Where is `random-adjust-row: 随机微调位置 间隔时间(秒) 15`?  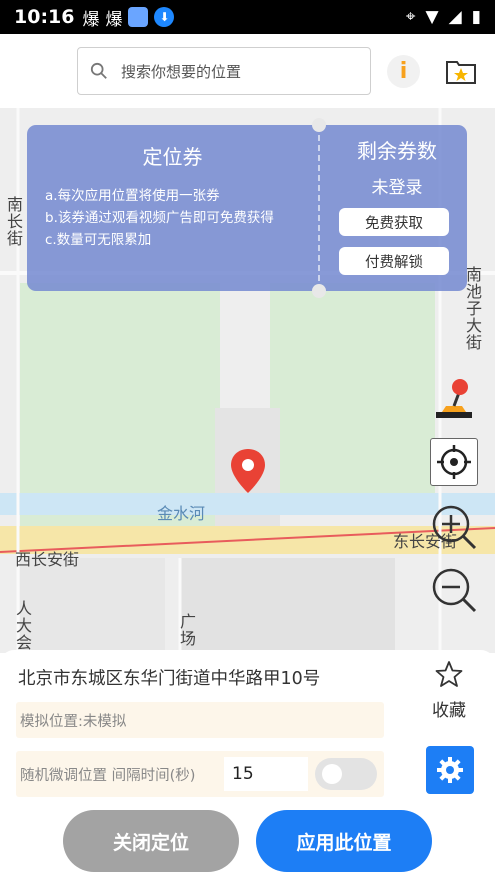 random-adjust-row: 随机微调位置 间隔时间(秒) 15 is located at coordinates (200, 774).